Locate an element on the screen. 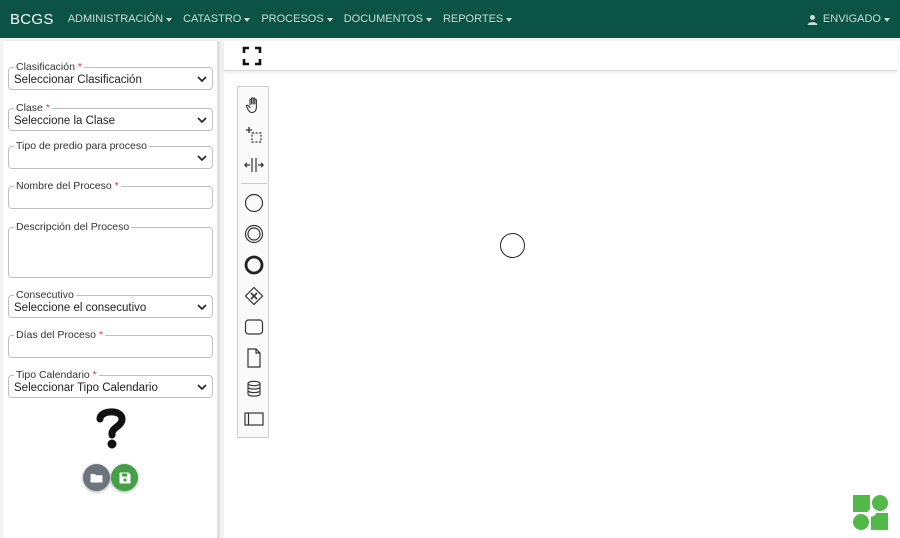 The image size is (900, 538). task-icon is located at coordinates (254, 327).